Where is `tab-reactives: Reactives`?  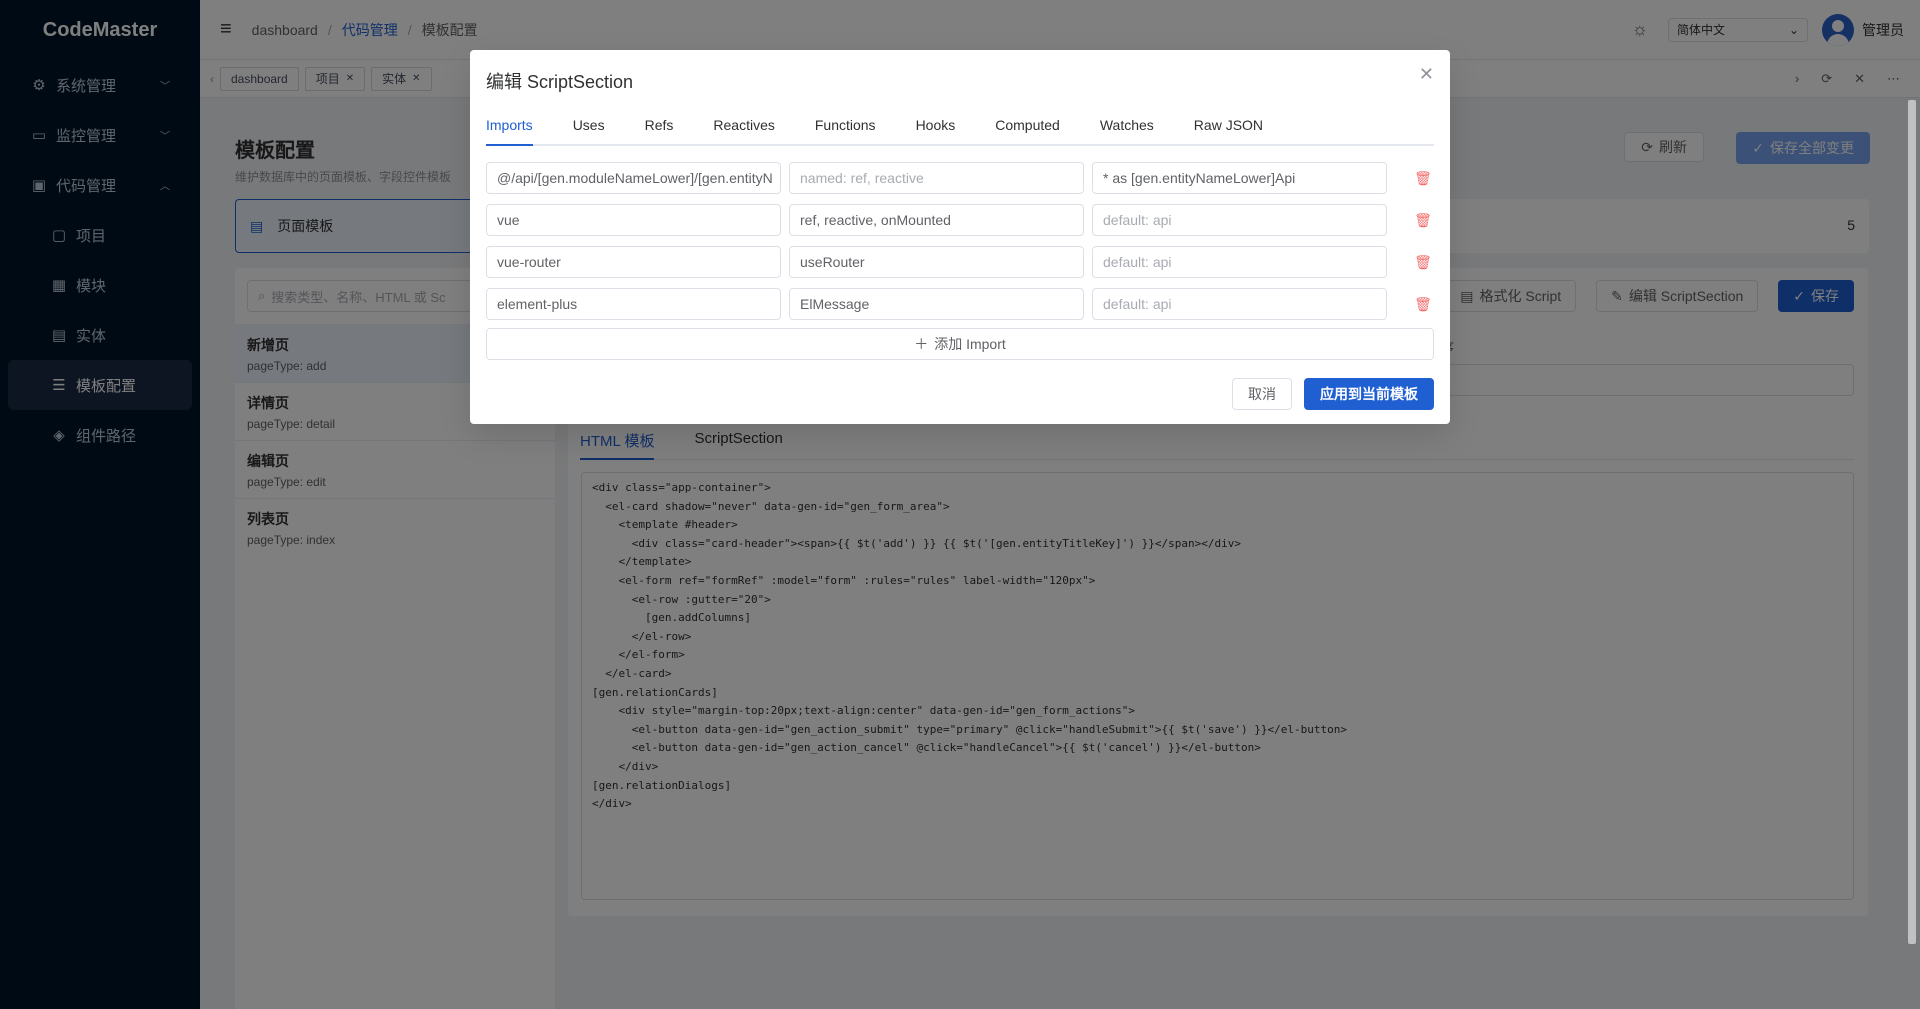 tab-reactives: Reactives is located at coordinates (743, 130).